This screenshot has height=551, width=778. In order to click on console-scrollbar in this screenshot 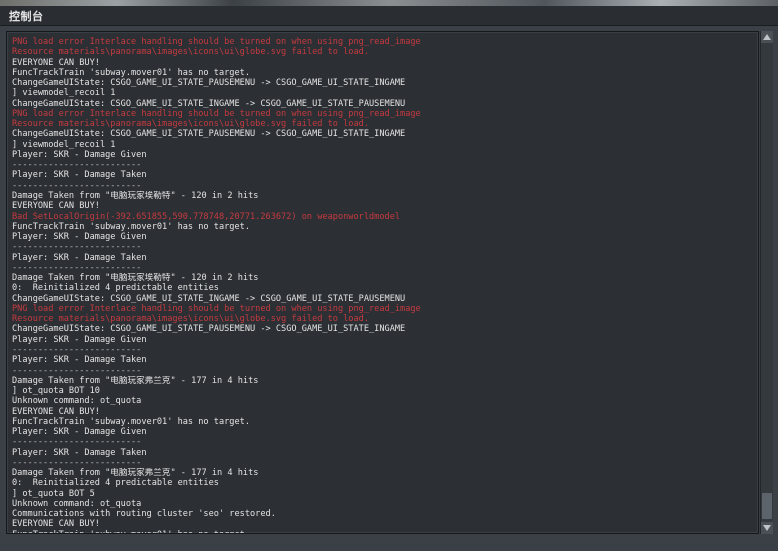, I will do `click(766, 282)`.